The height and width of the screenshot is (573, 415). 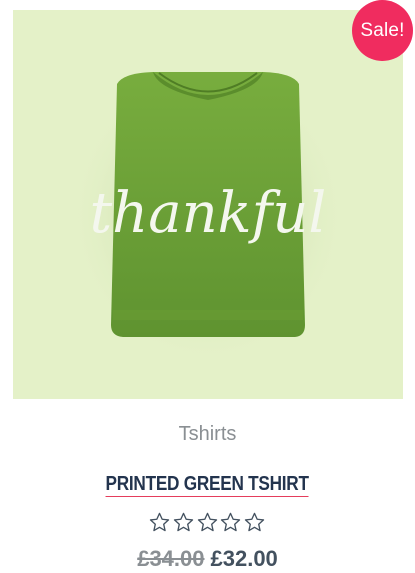 I want to click on product-price: £34.00 £32.00, so click(x=207, y=559).